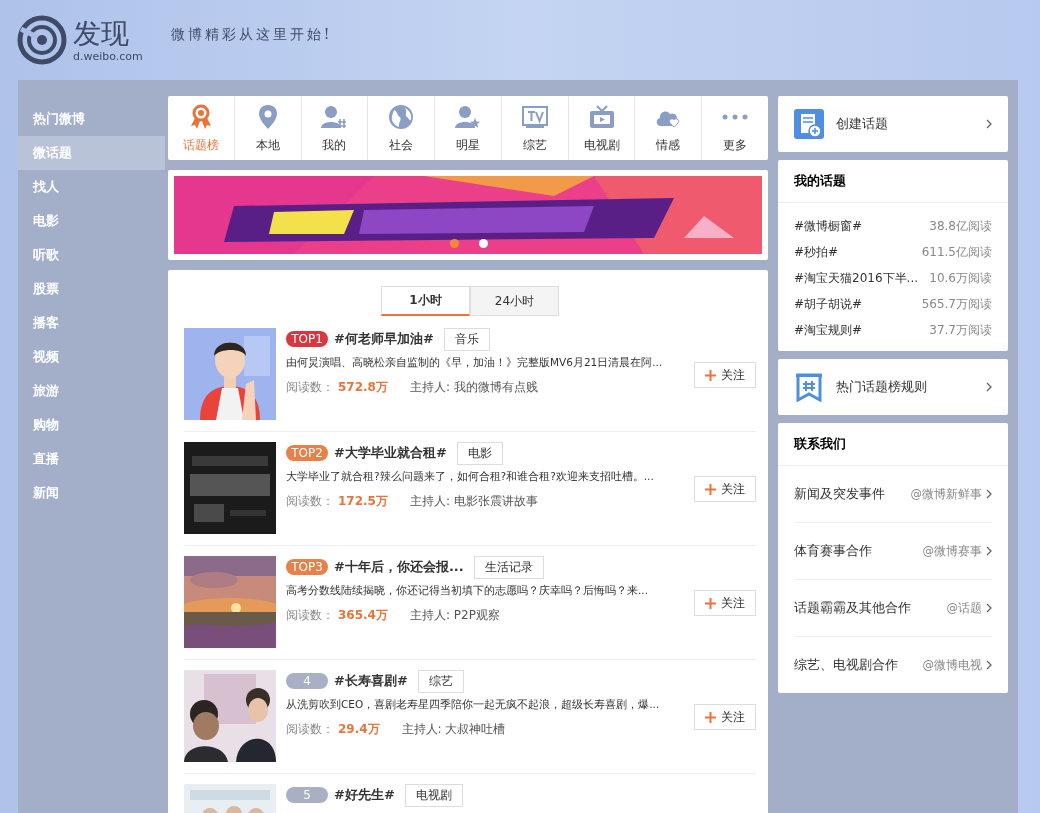 The width and height of the screenshot is (1040, 813). Describe the element at coordinates (816, 252) in the screenshot. I see `topic-link: #秒拍#` at that location.